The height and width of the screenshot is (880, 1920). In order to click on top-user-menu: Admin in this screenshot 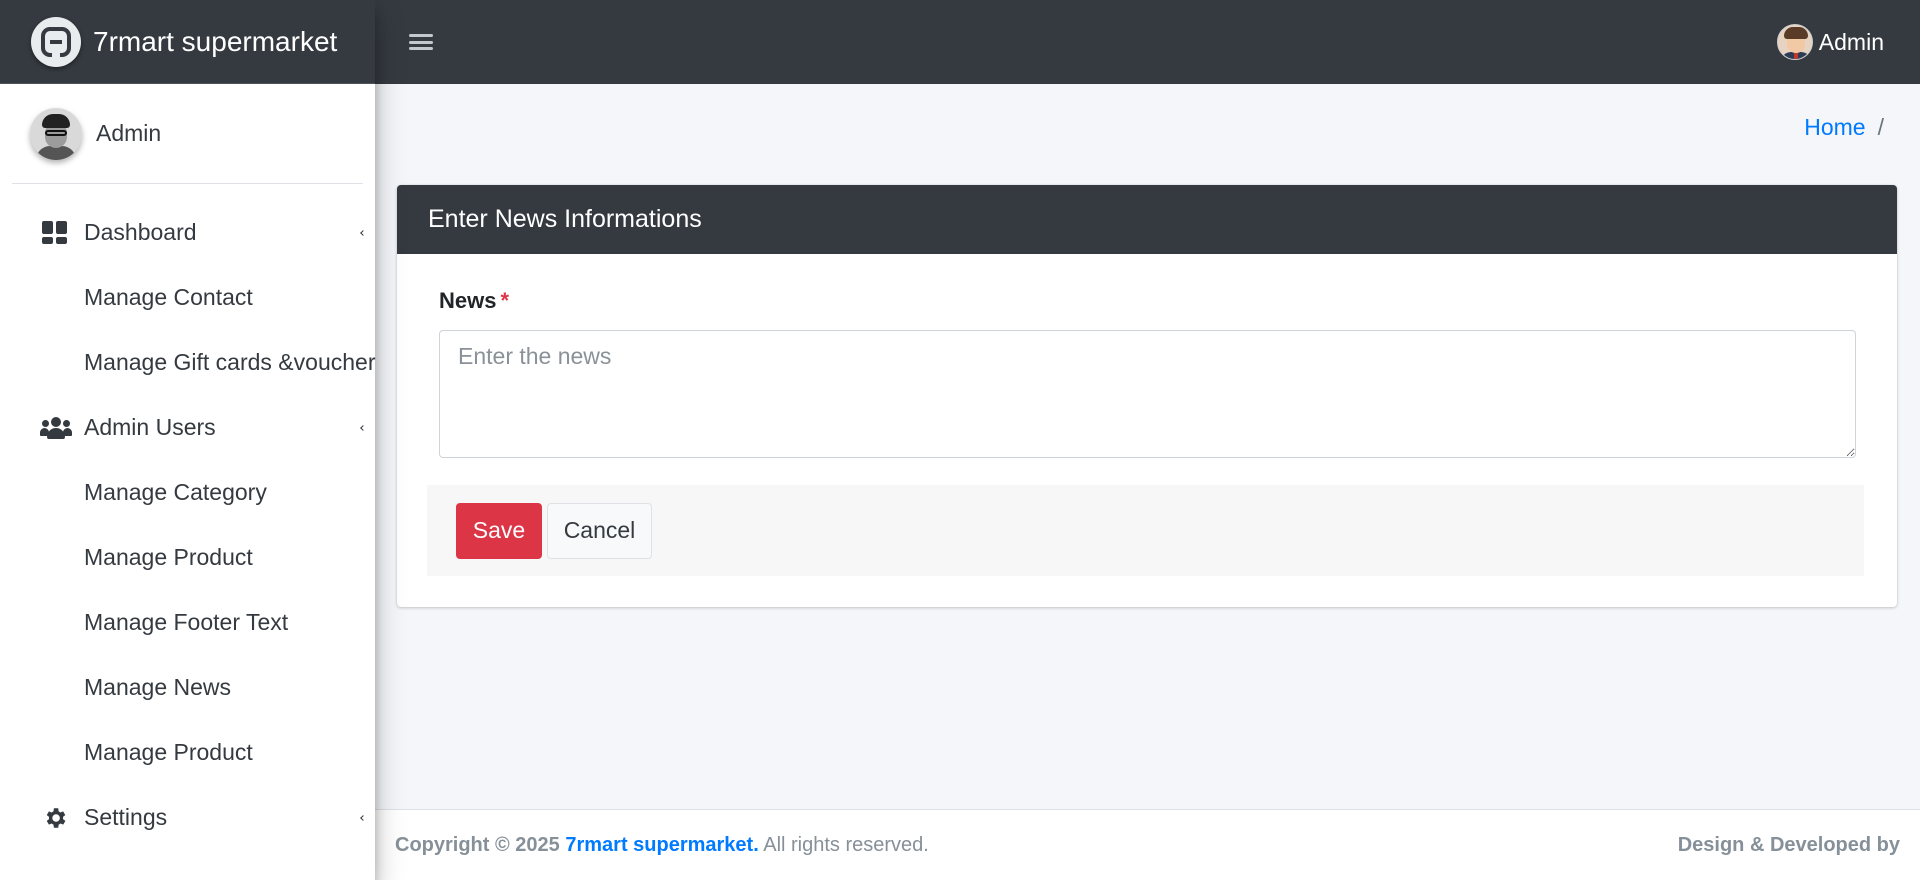, I will do `click(1830, 42)`.